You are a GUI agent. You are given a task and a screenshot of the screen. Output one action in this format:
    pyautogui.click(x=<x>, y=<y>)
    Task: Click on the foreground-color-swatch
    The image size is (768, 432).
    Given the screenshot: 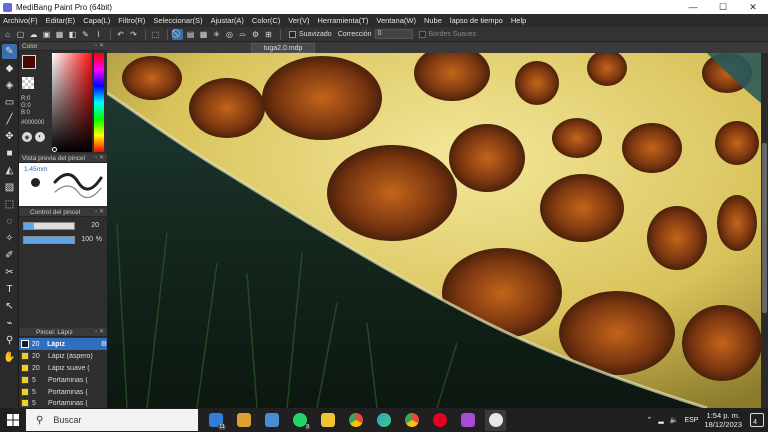 What is the action you would take?
    pyautogui.click(x=29, y=62)
    